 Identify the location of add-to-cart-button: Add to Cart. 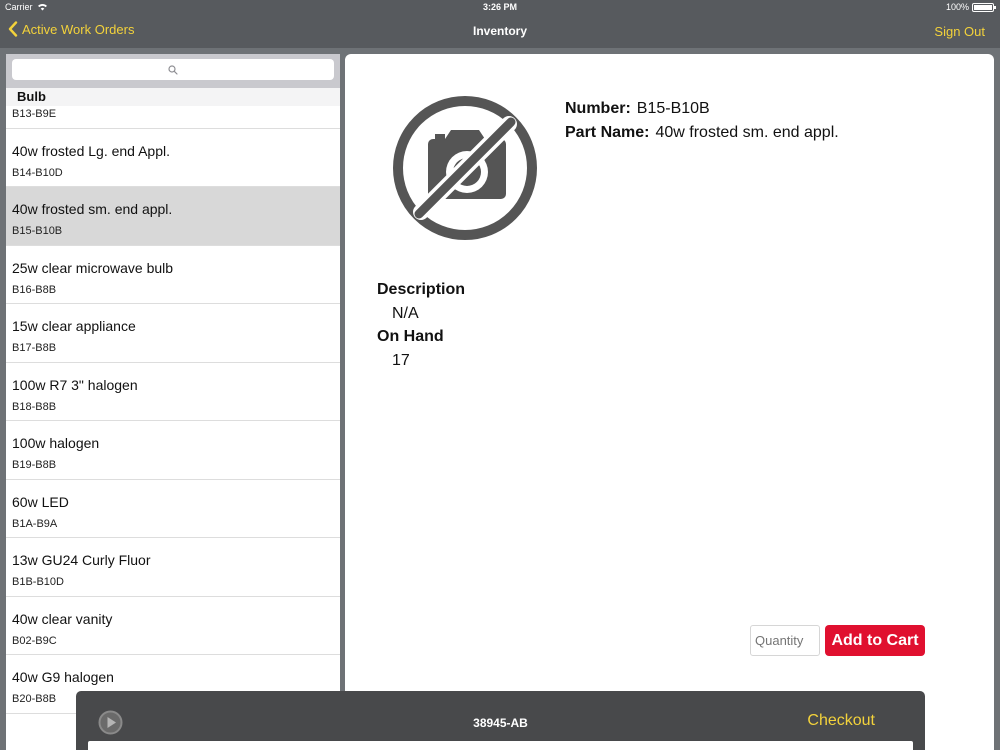
(875, 640).